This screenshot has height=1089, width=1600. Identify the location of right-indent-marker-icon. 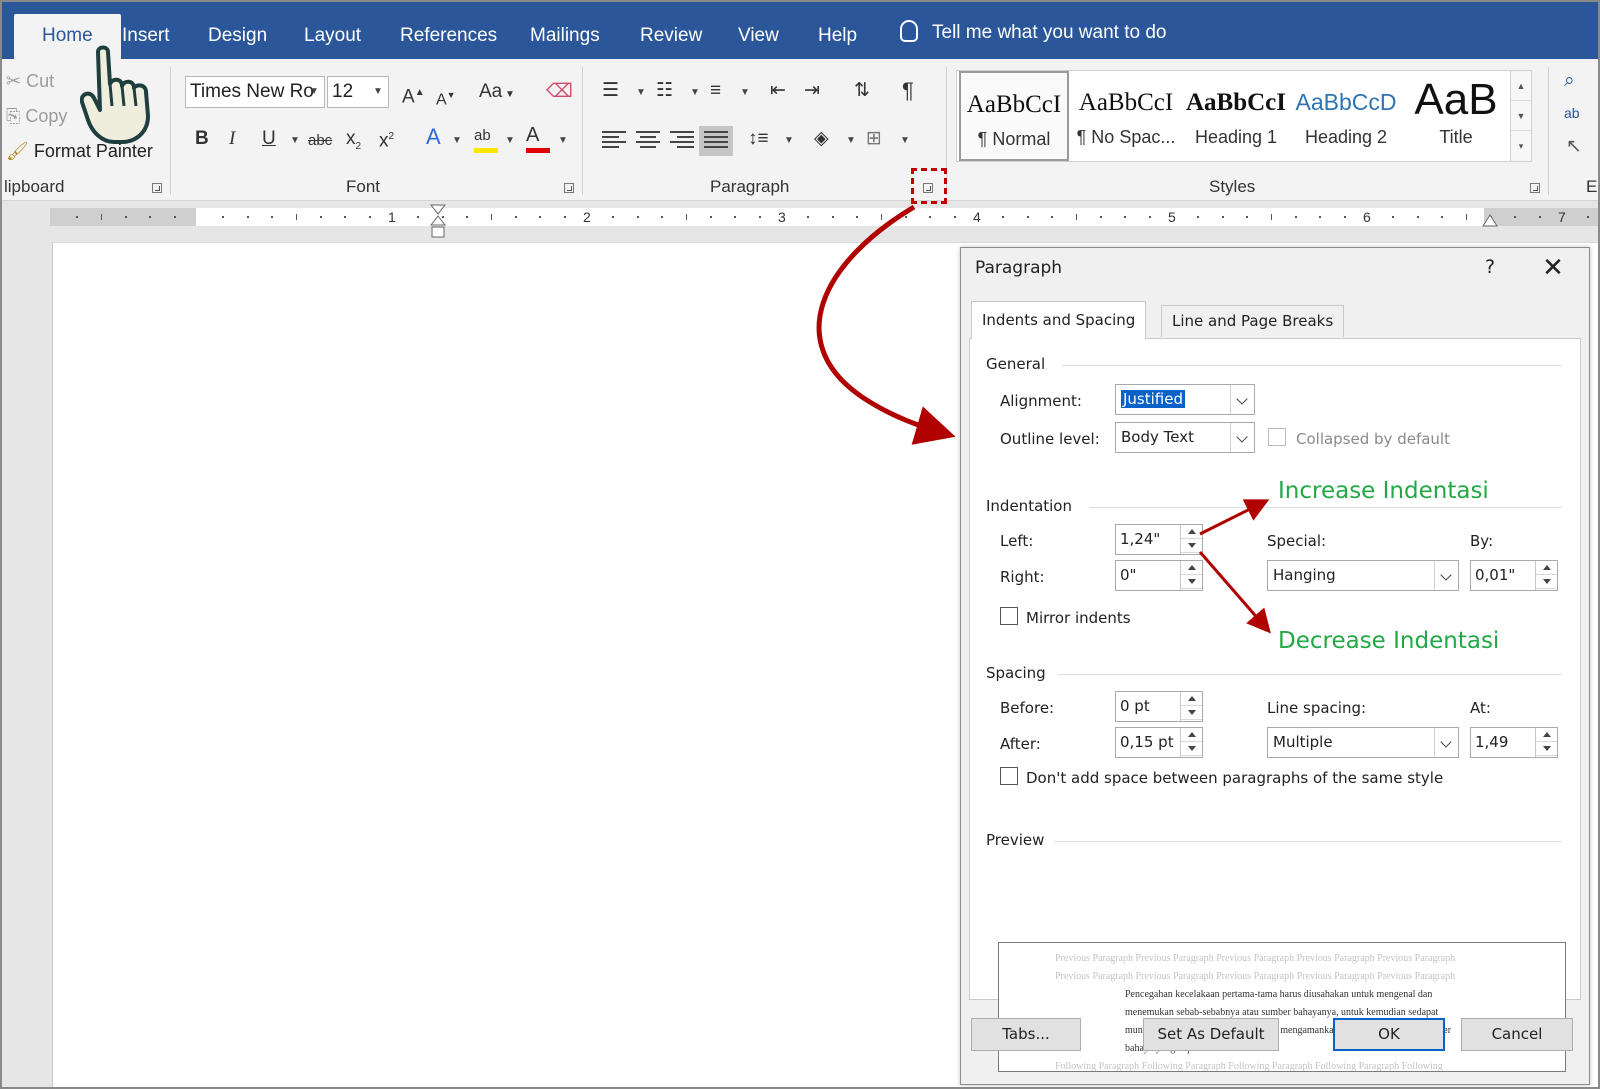
(1490, 221).